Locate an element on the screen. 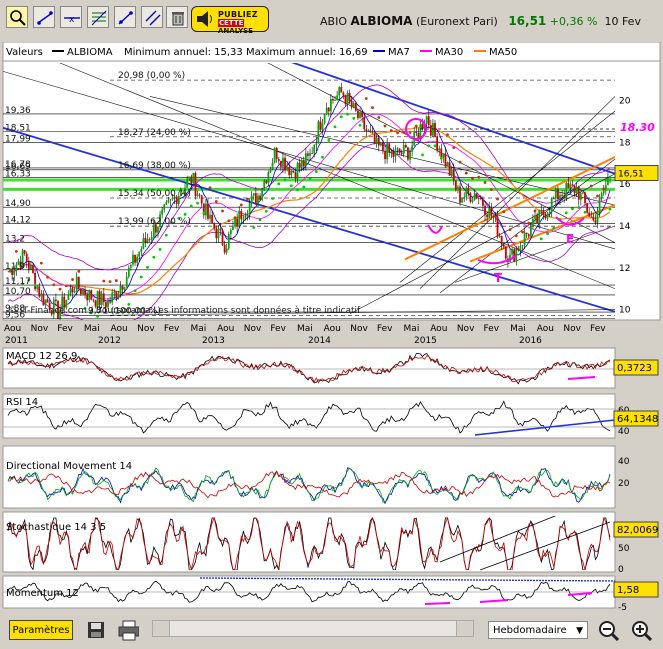  x-tick-11: Mai is located at coordinates (305, 329).